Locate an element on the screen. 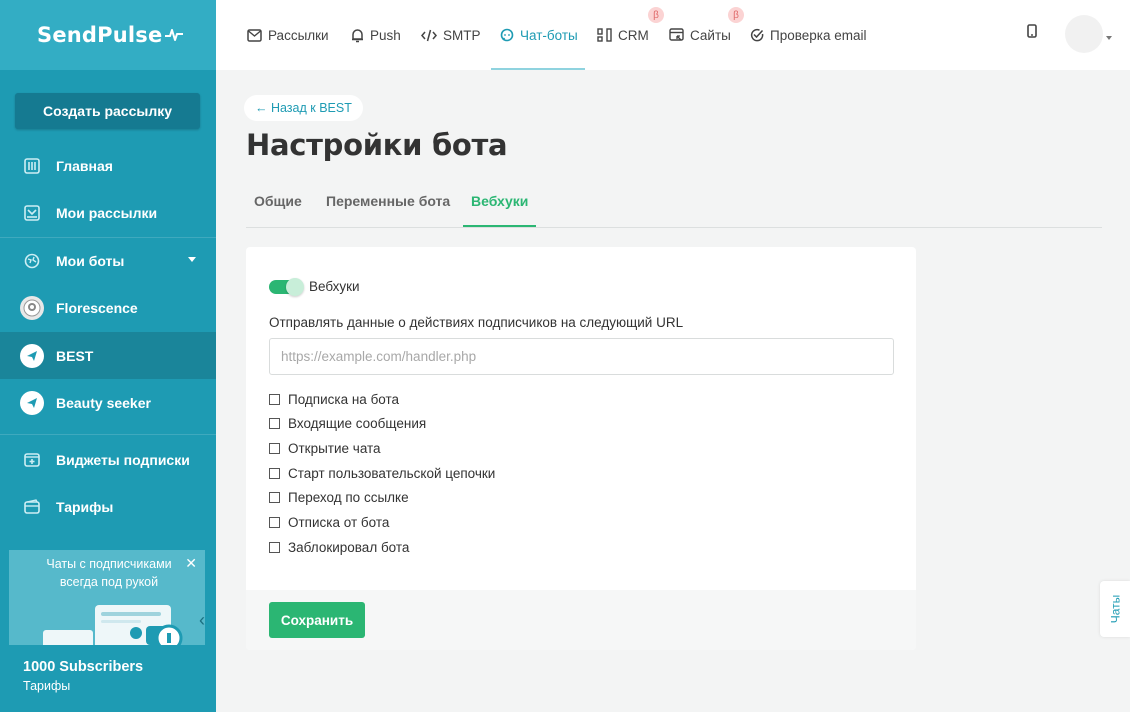 The image size is (1130, 712). plan-link: Тарифы is located at coordinates (83, 686).